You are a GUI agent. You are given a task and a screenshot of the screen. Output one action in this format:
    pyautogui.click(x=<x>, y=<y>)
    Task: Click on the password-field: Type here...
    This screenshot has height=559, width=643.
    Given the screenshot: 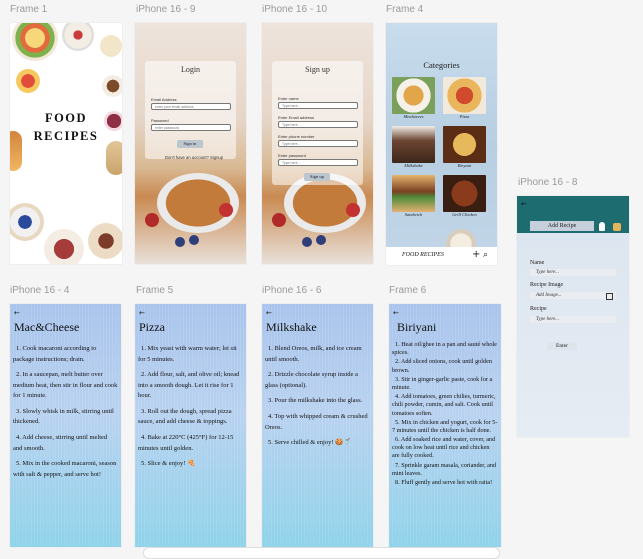 What is the action you would take?
    pyautogui.click(x=318, y=162)
    